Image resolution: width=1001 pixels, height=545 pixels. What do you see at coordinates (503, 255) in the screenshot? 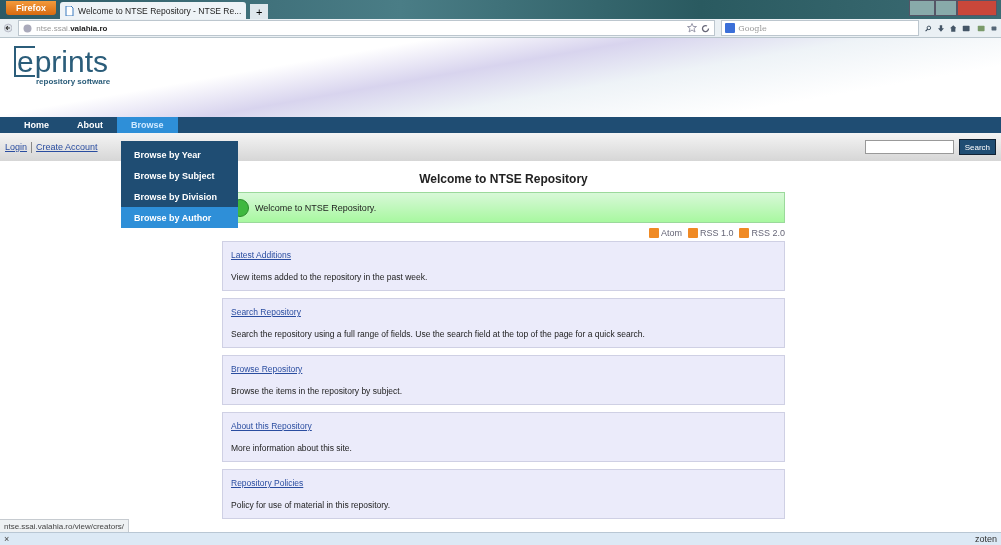
I see `card-link: Latest Additions` at bounding box center [503, 255].